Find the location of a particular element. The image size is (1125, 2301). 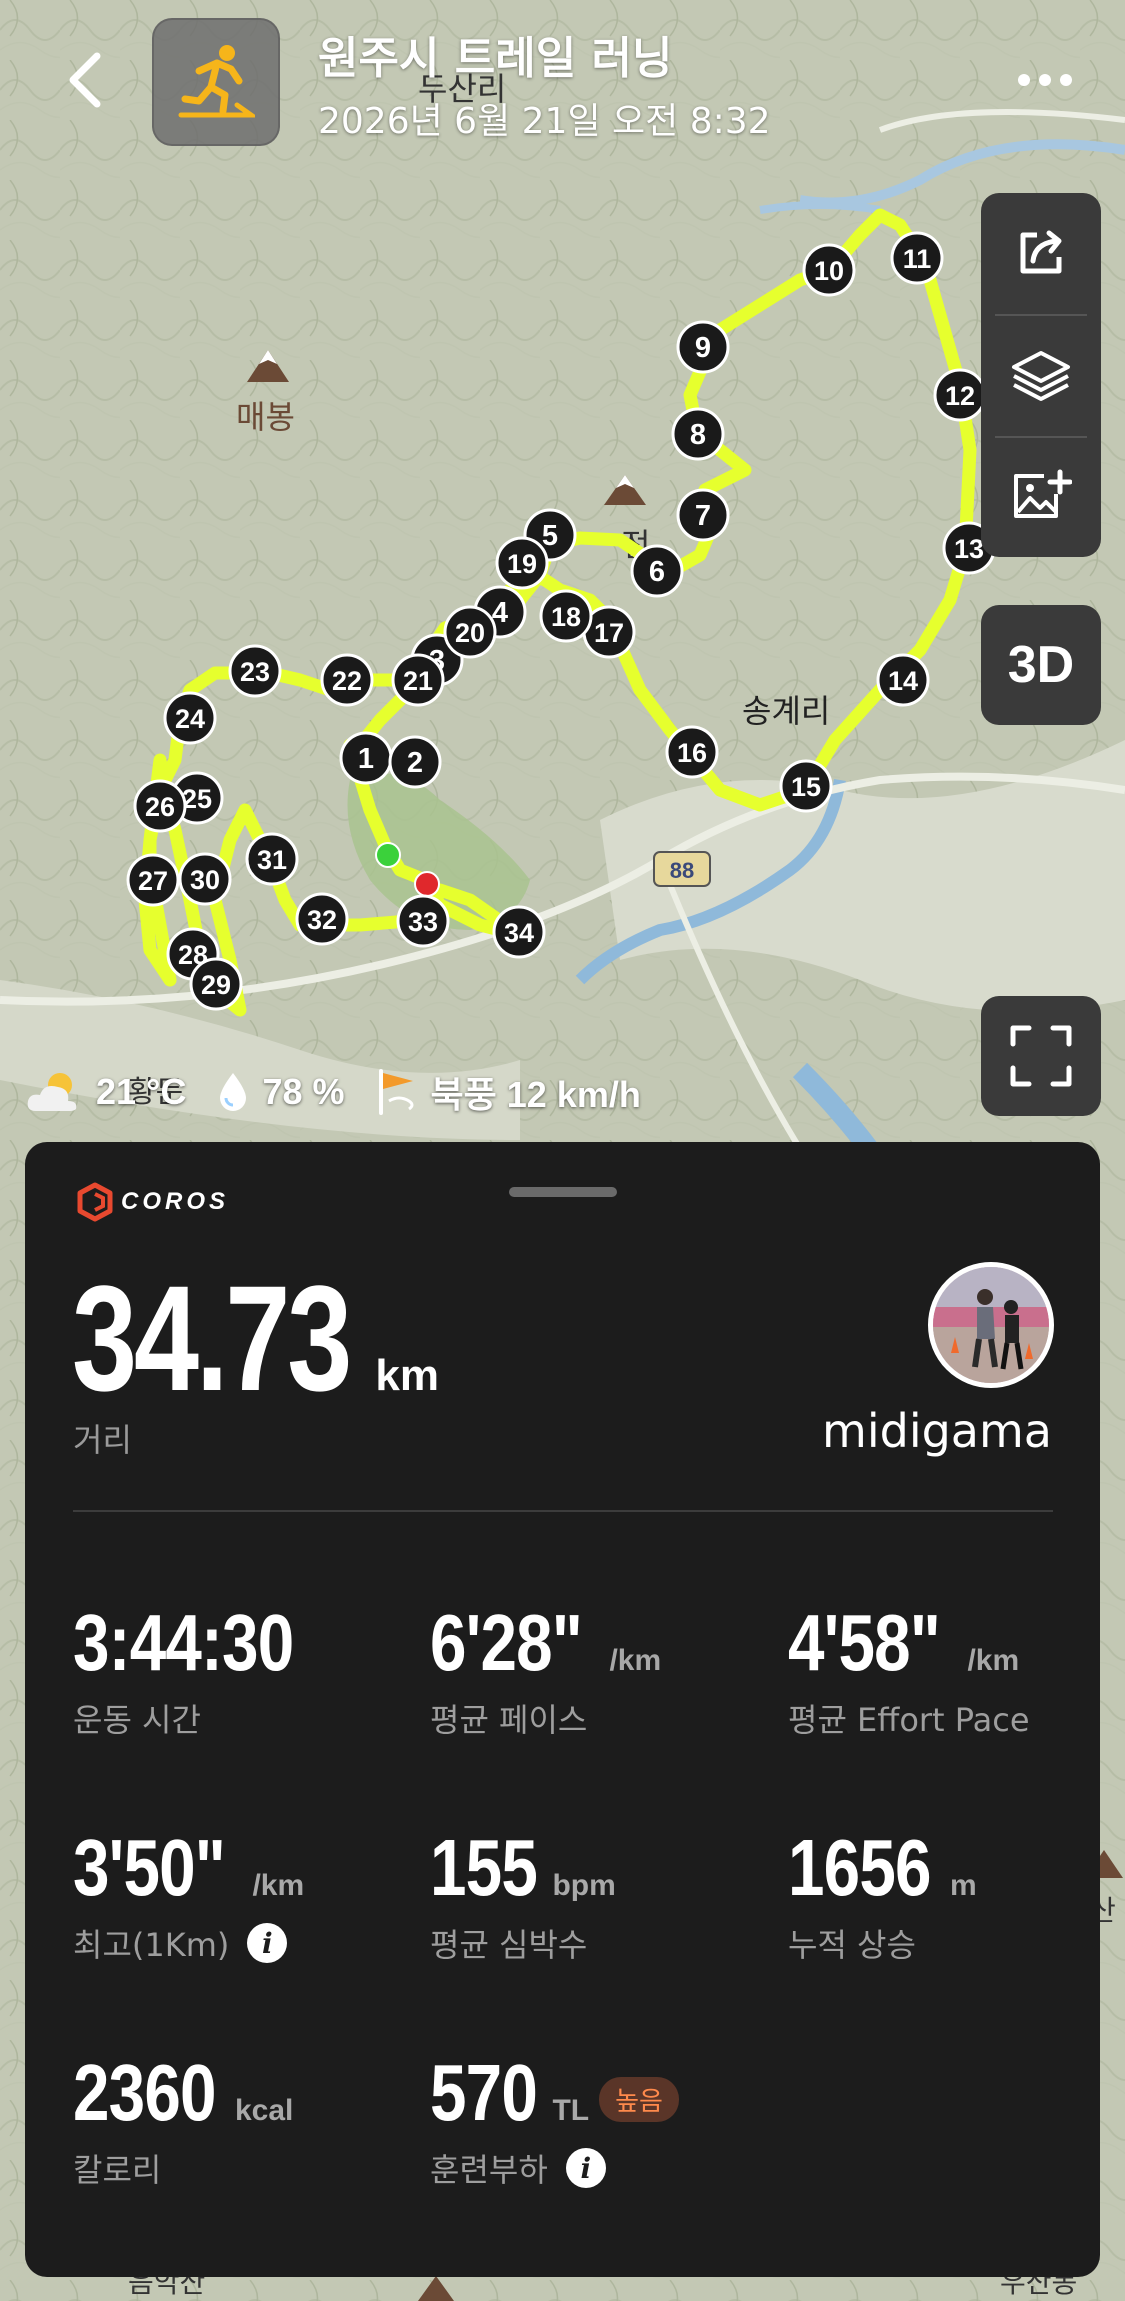

humidity-value: 78 % is located at coordinates (303, 1091).